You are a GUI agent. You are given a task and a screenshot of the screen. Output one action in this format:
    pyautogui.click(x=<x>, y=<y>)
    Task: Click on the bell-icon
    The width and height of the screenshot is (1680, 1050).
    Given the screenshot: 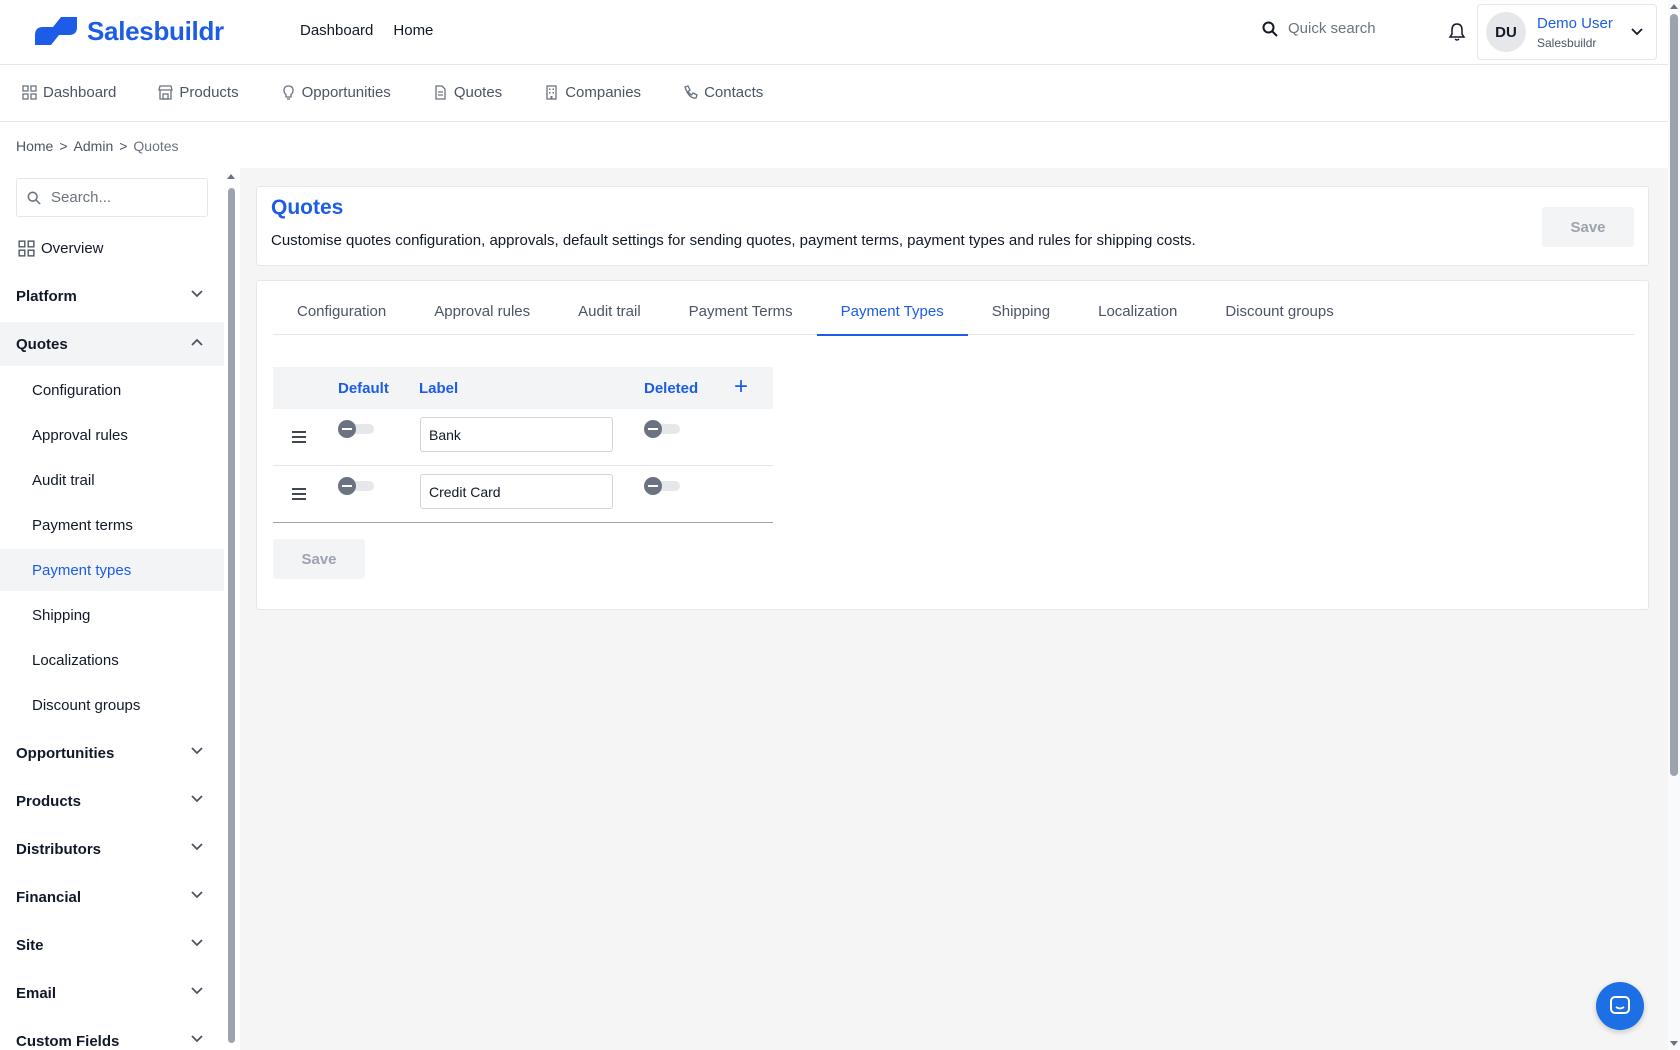 What is the action you would take?
    pyautogui.click(x=1457, y=32)
    